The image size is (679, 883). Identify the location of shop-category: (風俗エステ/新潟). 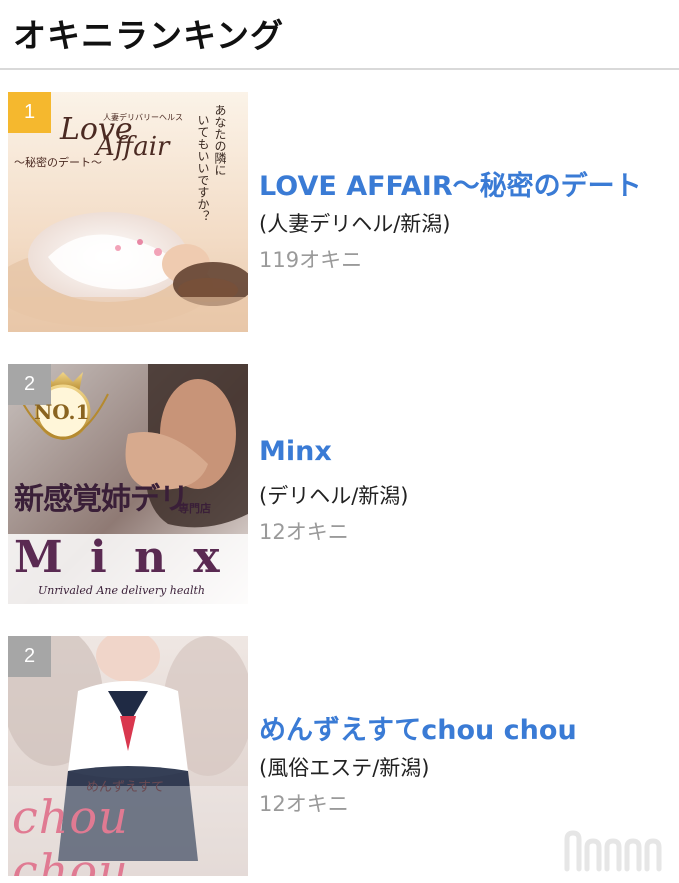
(344, 768).